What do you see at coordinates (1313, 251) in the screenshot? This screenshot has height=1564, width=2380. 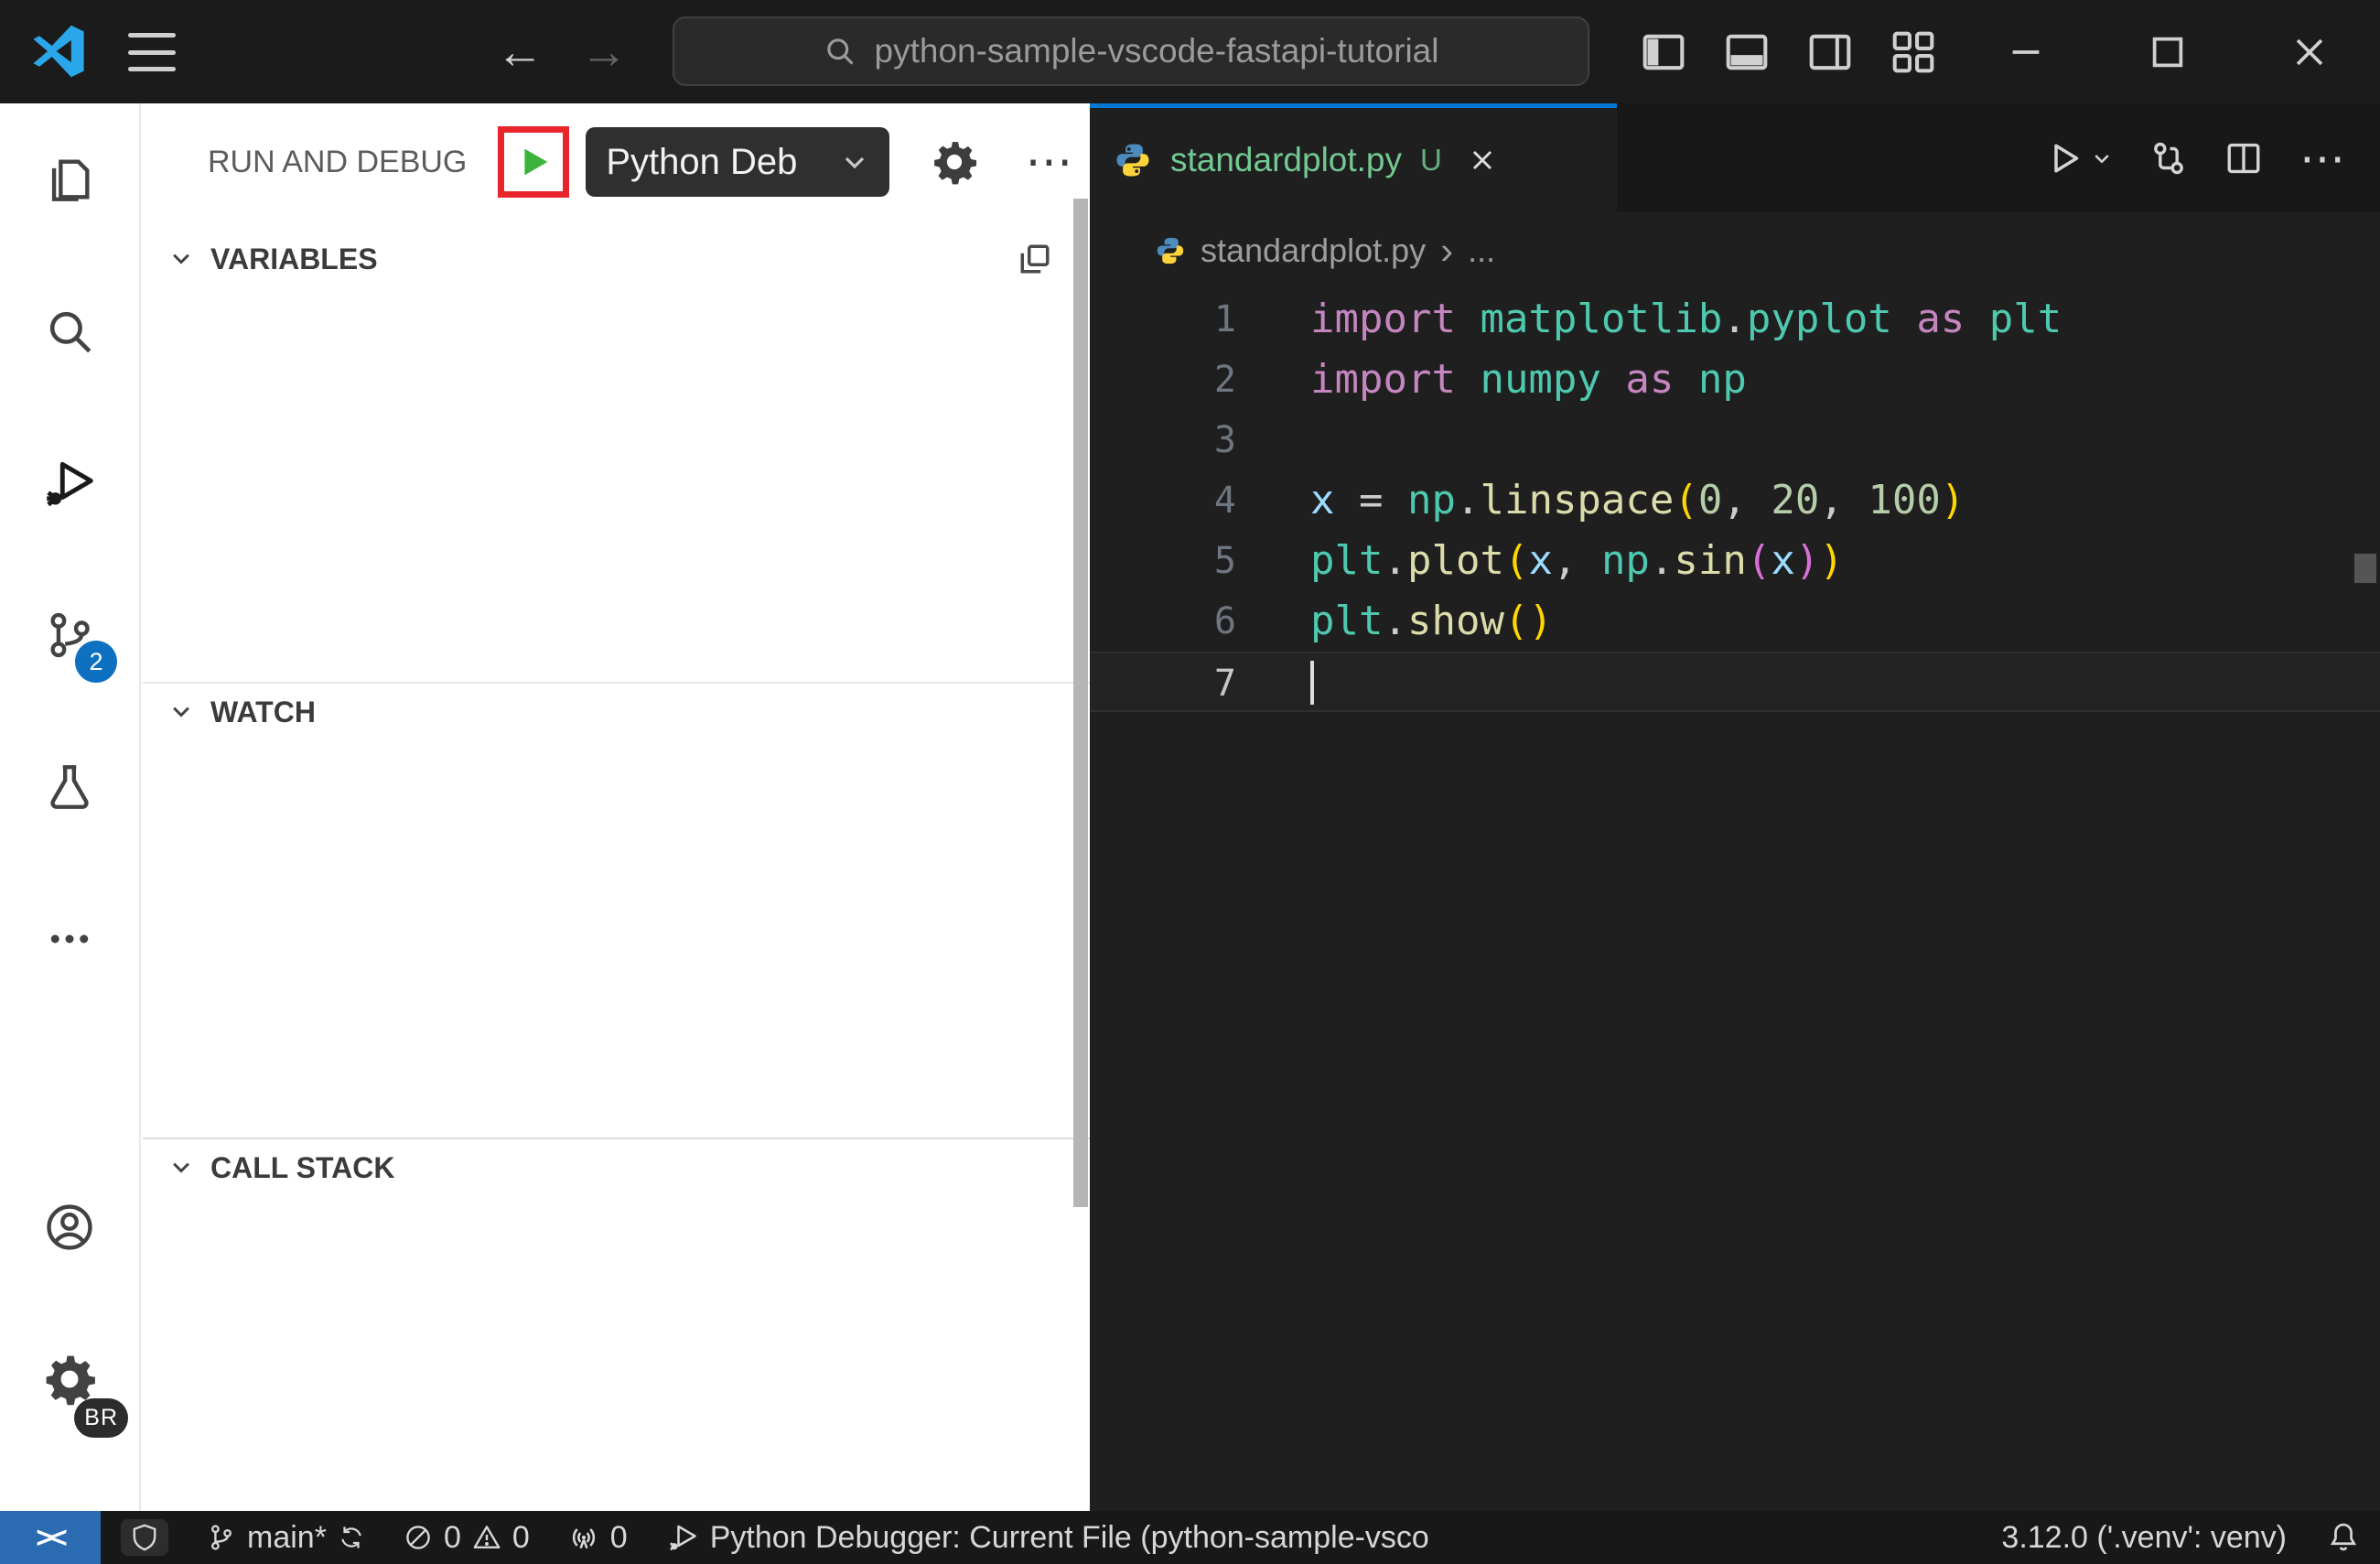 I see `breadcrumb-file: standardplot.py` at bounding box center [1313, 251].